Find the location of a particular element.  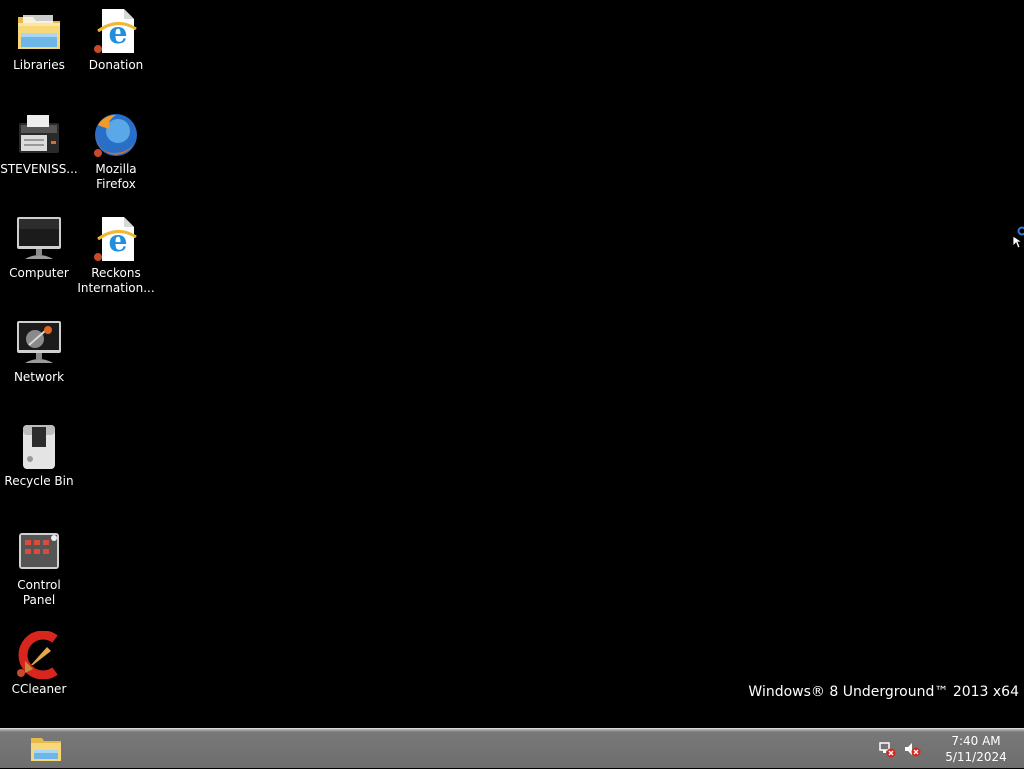

desktop-icon-firefox: Mozilla Firefox is located at coordinates (116, 151).